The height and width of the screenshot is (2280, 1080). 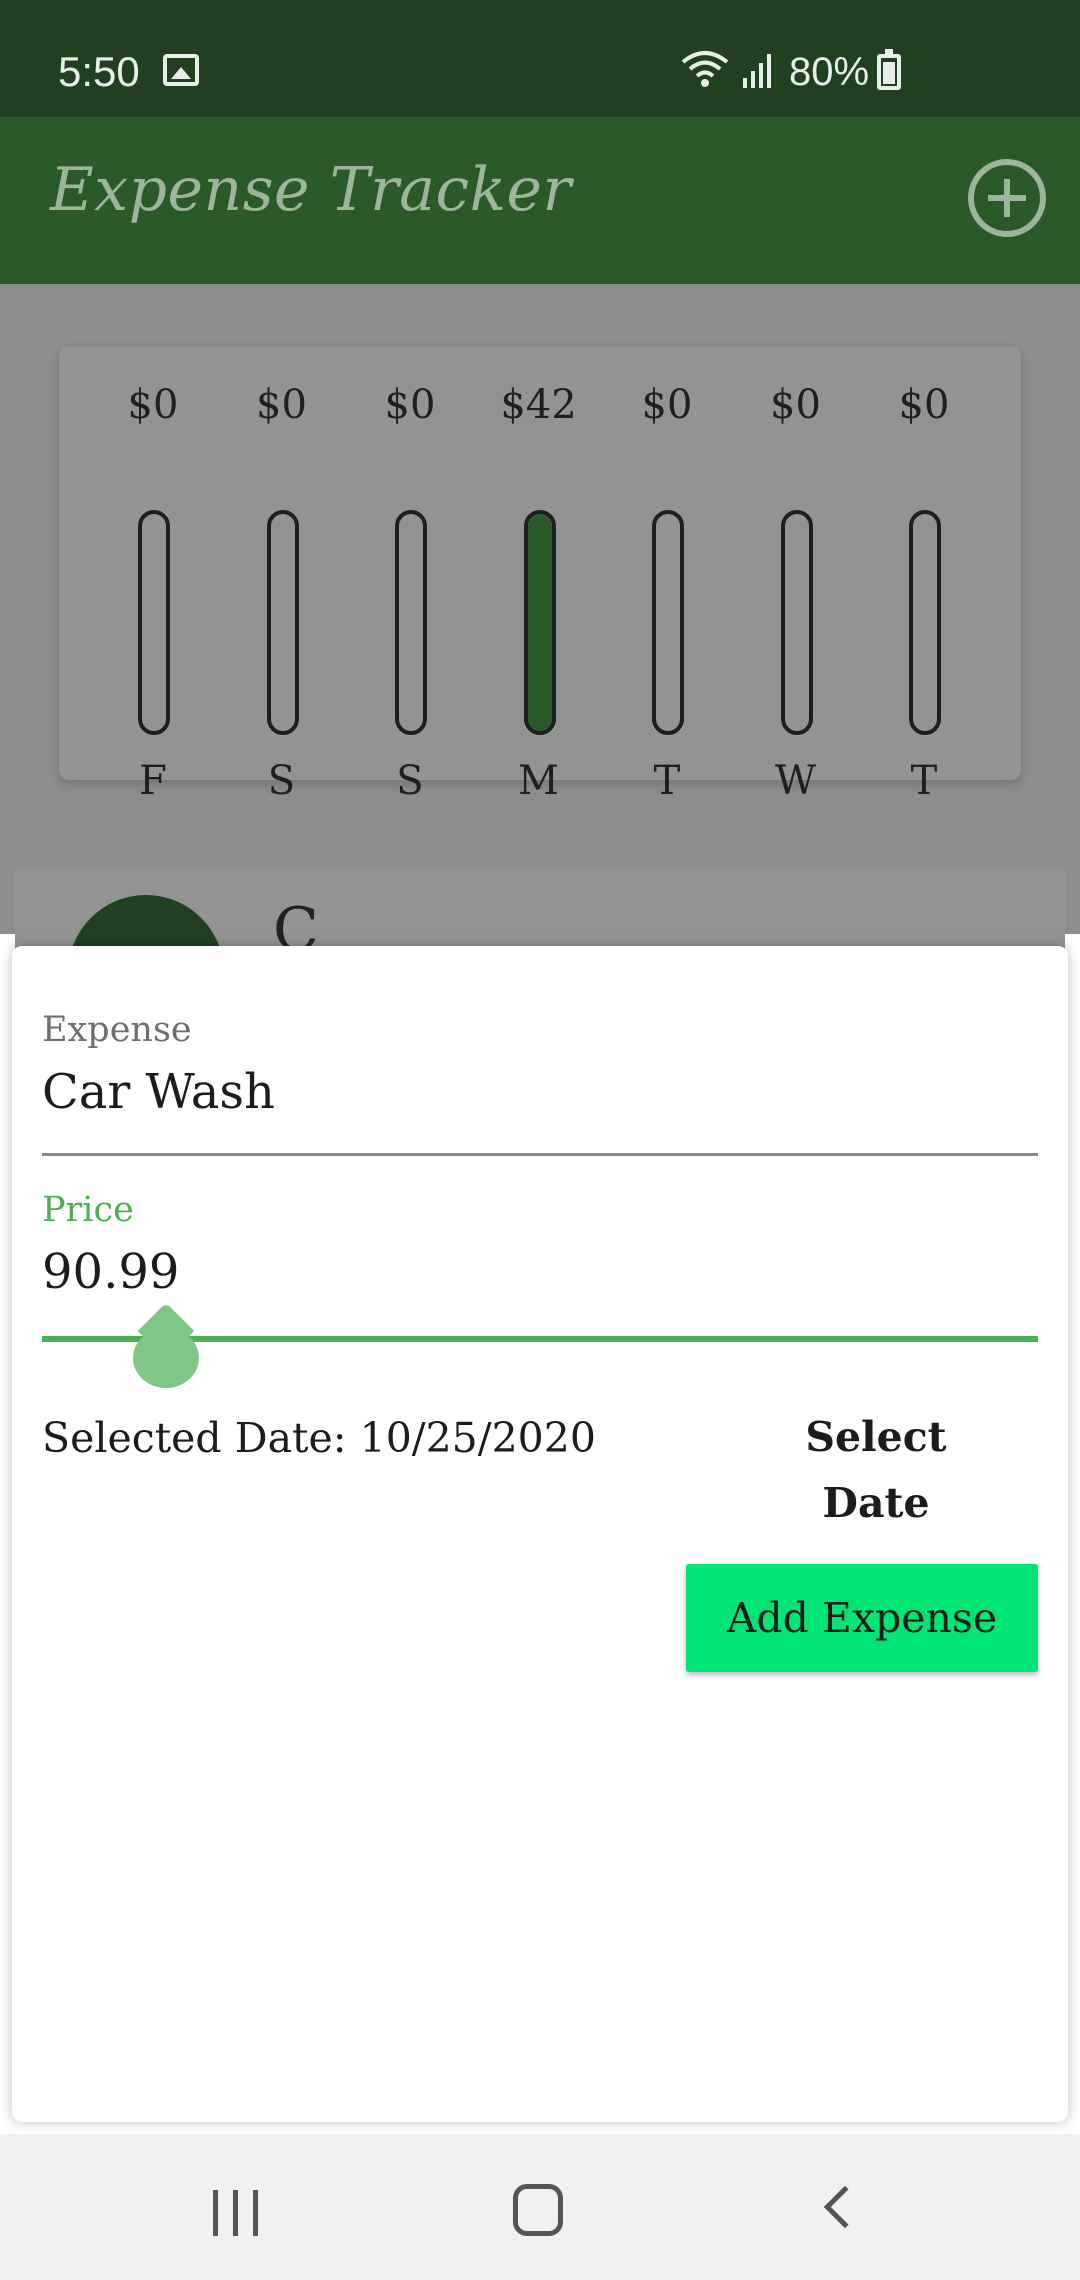 I want to click on back-icon, so click(x=845, y=2207).